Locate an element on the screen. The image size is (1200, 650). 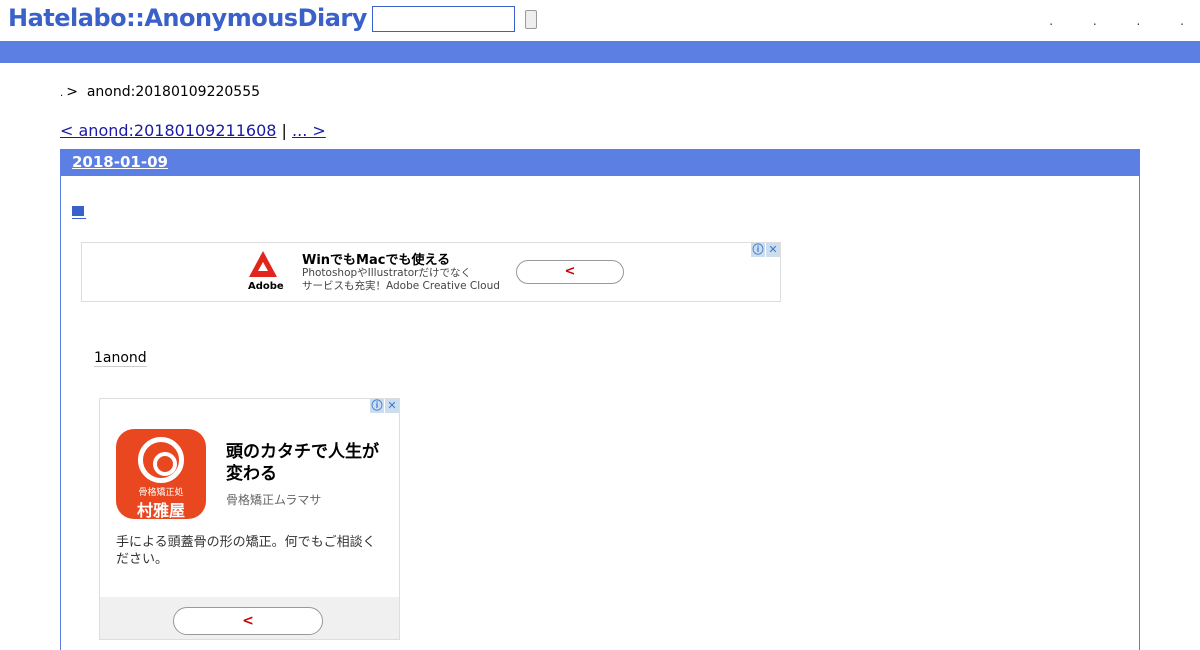
app-icon-name: 村雅屋 is located at coordinates (160, 510).